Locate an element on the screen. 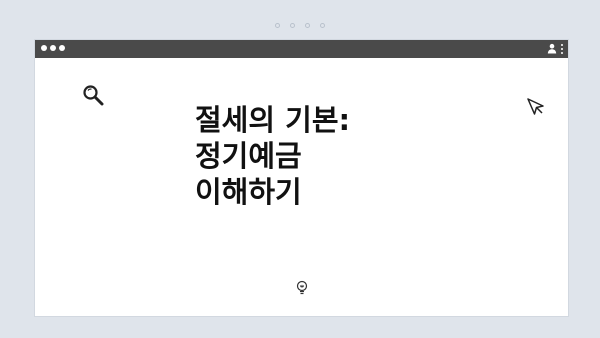 This screenshot has height=338, width=600. title-line: 절세의 기본: is located at coordinates (273, 120).